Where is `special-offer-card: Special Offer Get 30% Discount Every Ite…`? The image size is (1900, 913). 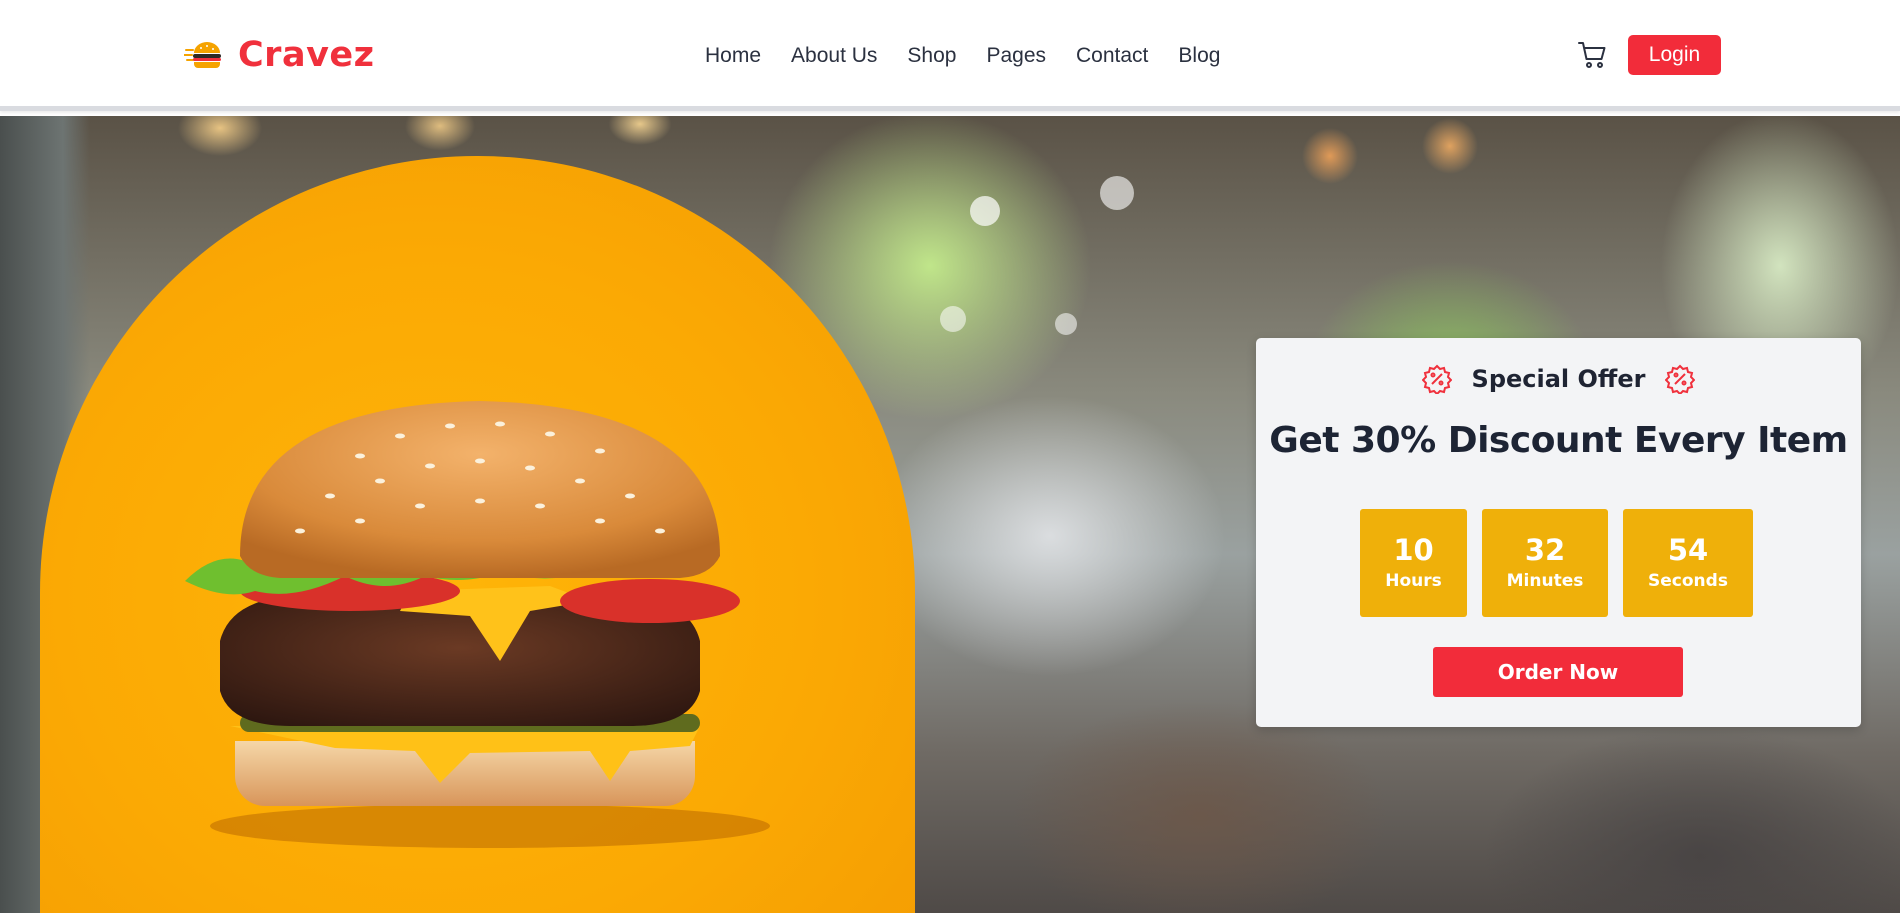
special-offer-card: Special Offer Get 30% Discount Every Ite… is located at coordinates (1558, 532).